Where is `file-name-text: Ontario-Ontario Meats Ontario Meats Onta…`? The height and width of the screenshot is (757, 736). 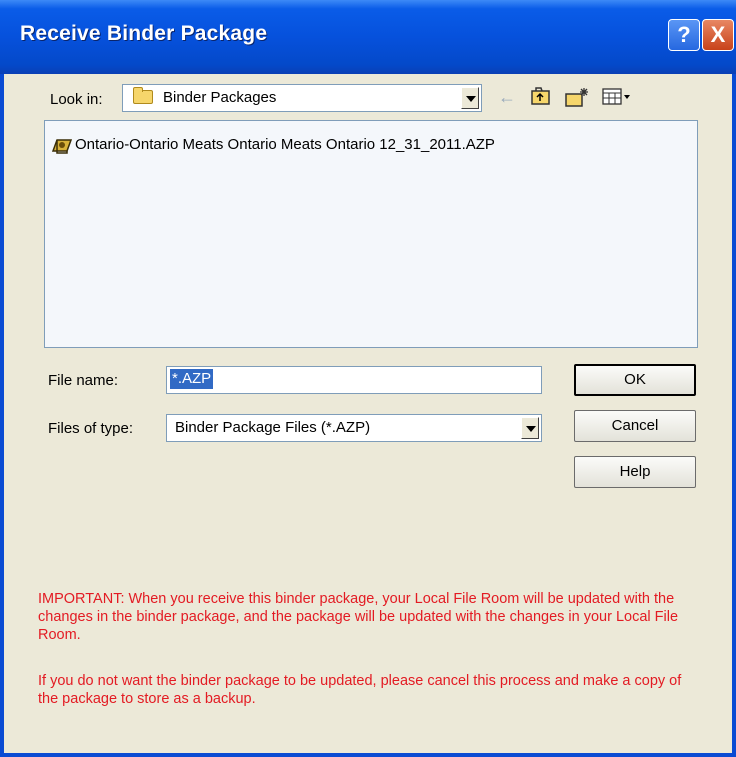 file-name-text: Ontario-Ontario Meats Ontario Meats Onta… is located at coordinates (285, 144).